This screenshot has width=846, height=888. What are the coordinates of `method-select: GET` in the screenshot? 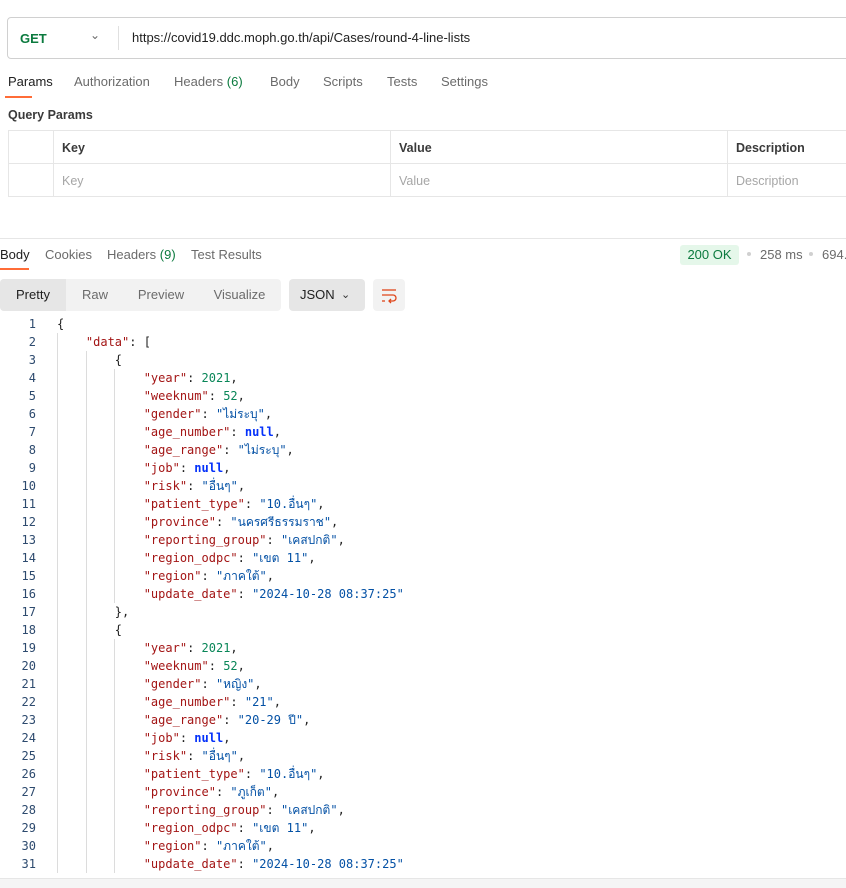 It's located at (33, 38).